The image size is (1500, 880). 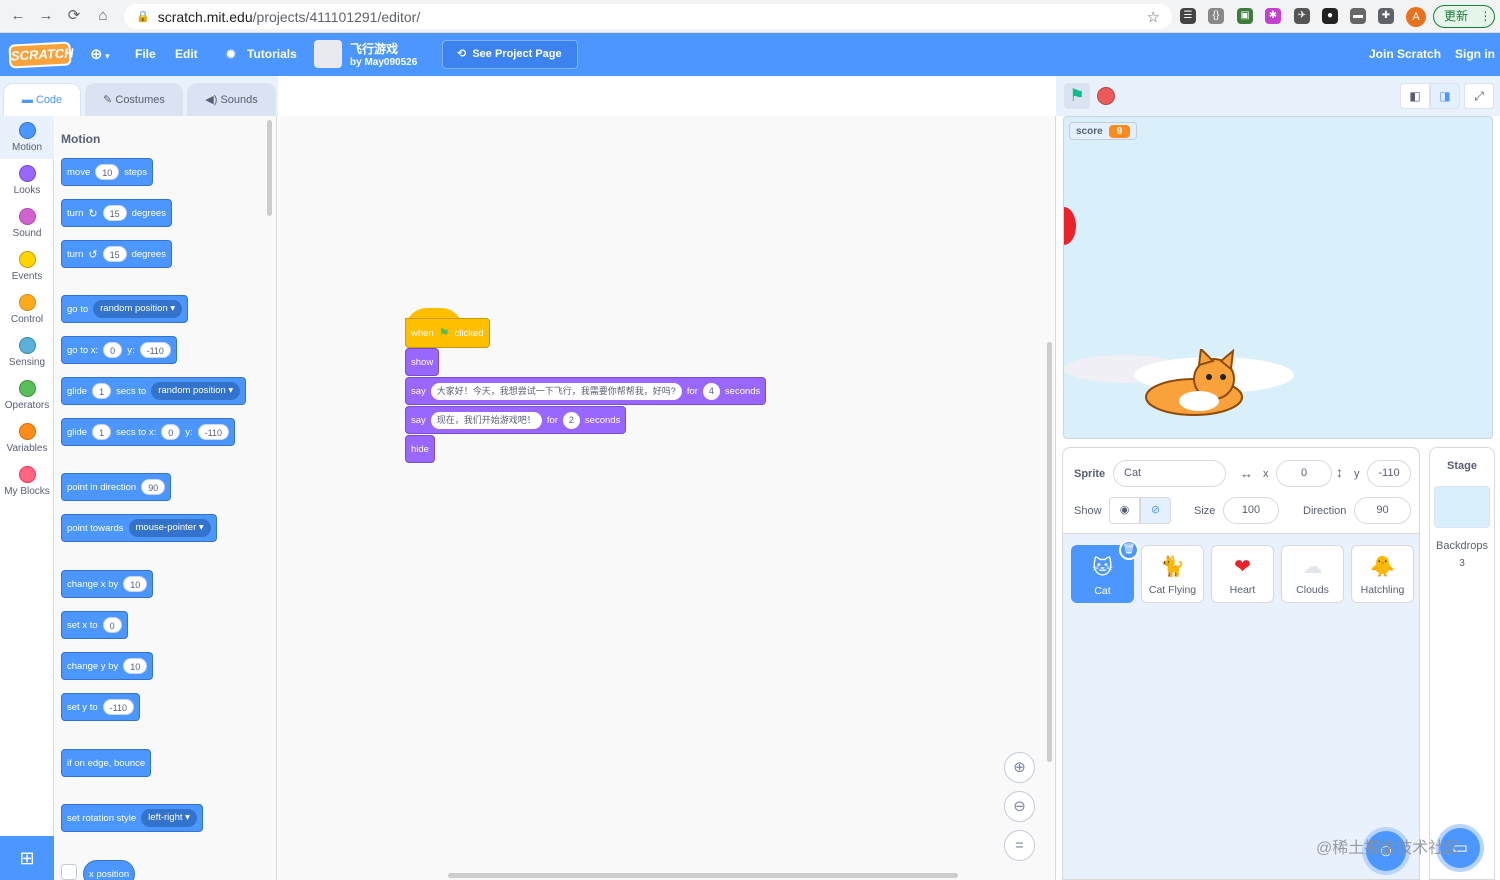 What do you see at coordinates (1019, 845) in the screenshot?
I see `zoom-reset-button: =` at bounding box center [1019, 845].